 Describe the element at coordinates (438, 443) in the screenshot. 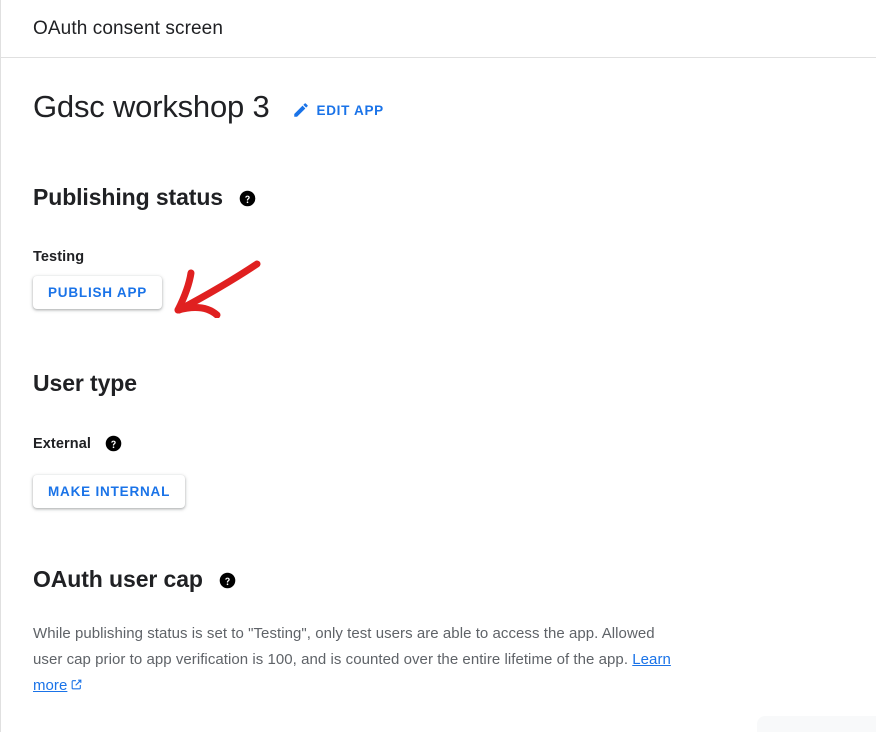

I see `user-type-value-row: External` at that location.